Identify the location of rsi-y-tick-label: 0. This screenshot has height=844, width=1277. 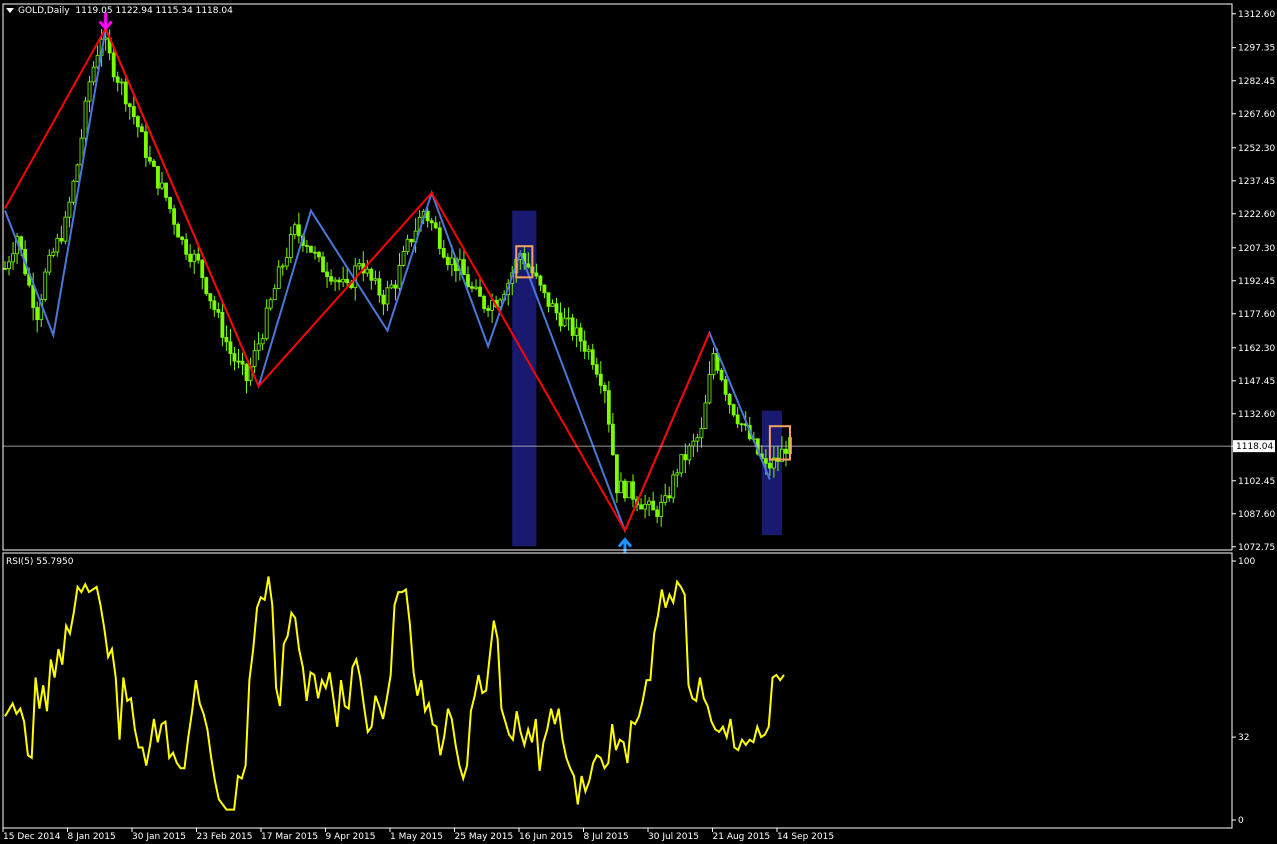
(1241, 821).